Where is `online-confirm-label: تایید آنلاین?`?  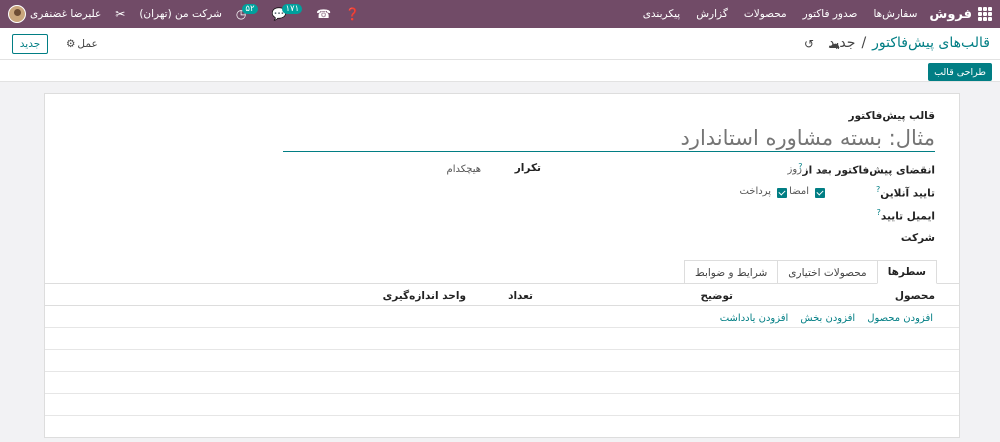
online-confirm-label: تایید آنلاین? is located at coordinates (905, 192).